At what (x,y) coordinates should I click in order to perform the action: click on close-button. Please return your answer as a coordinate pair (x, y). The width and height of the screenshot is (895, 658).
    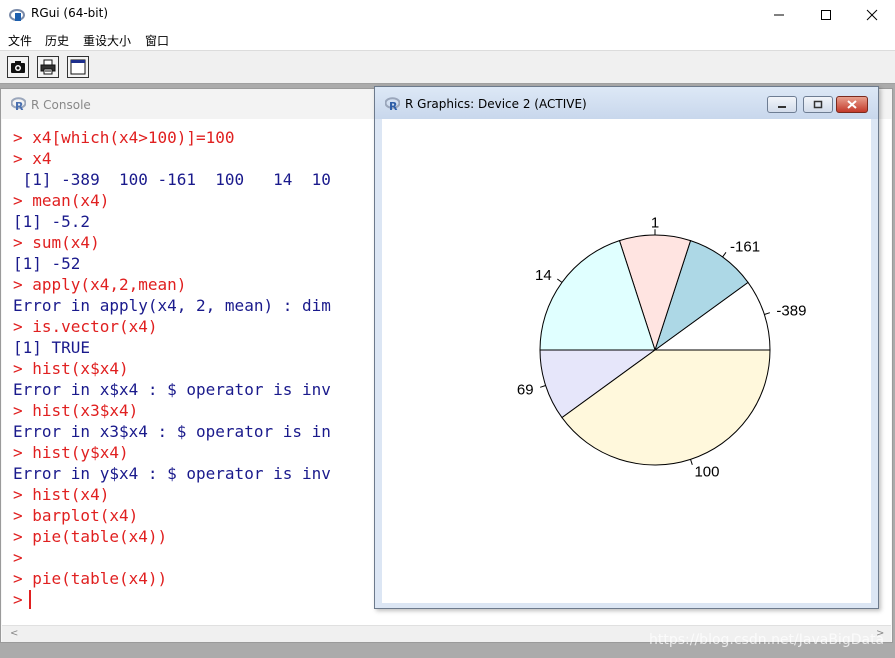
    Looking at the image, I should click on (872, 15).